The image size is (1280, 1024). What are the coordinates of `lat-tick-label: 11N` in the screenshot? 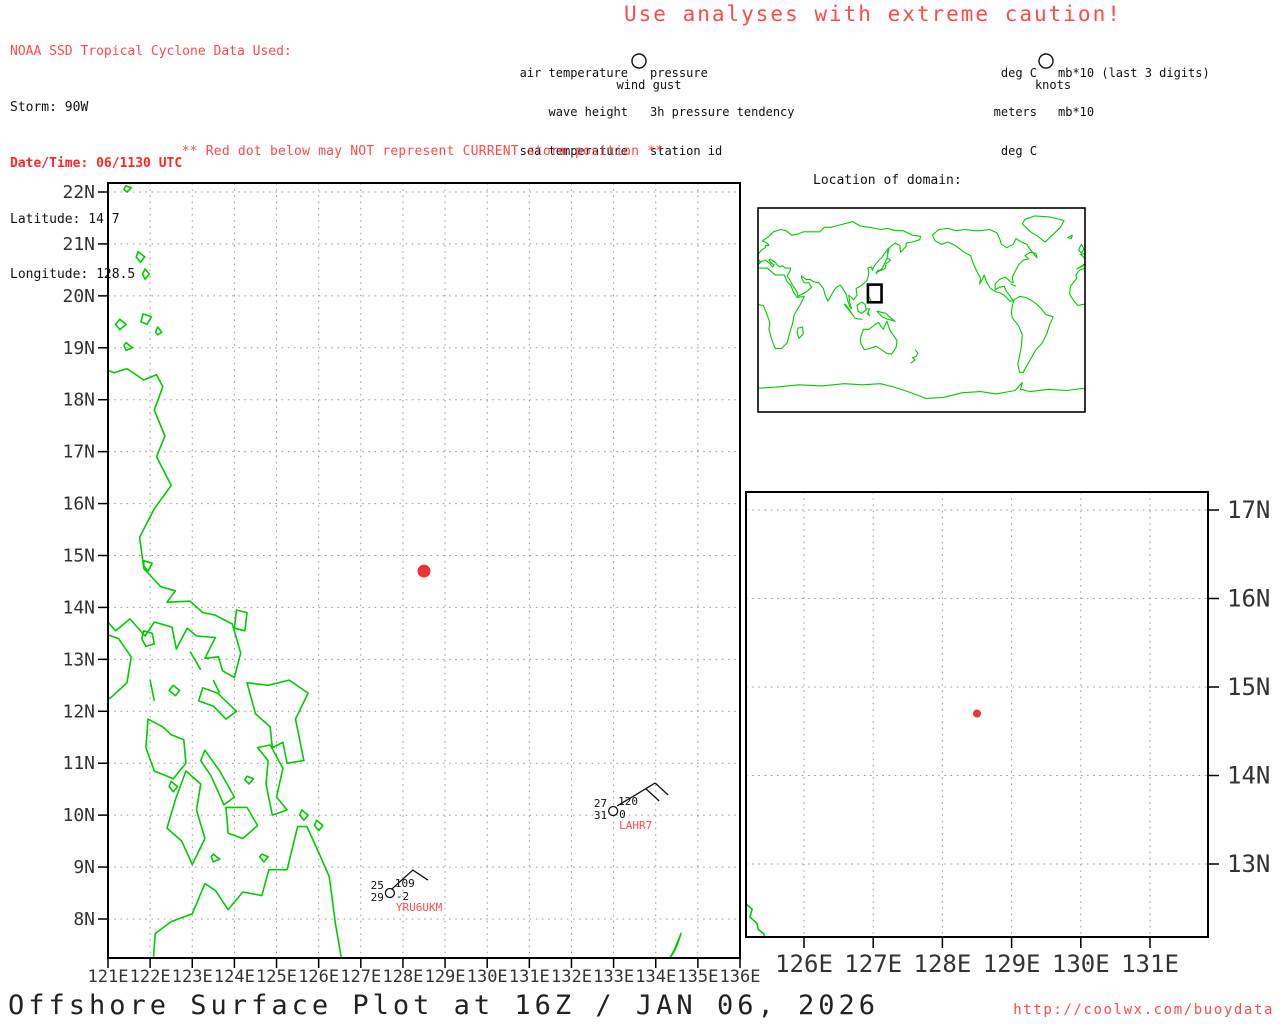 It's located at (78, 763).